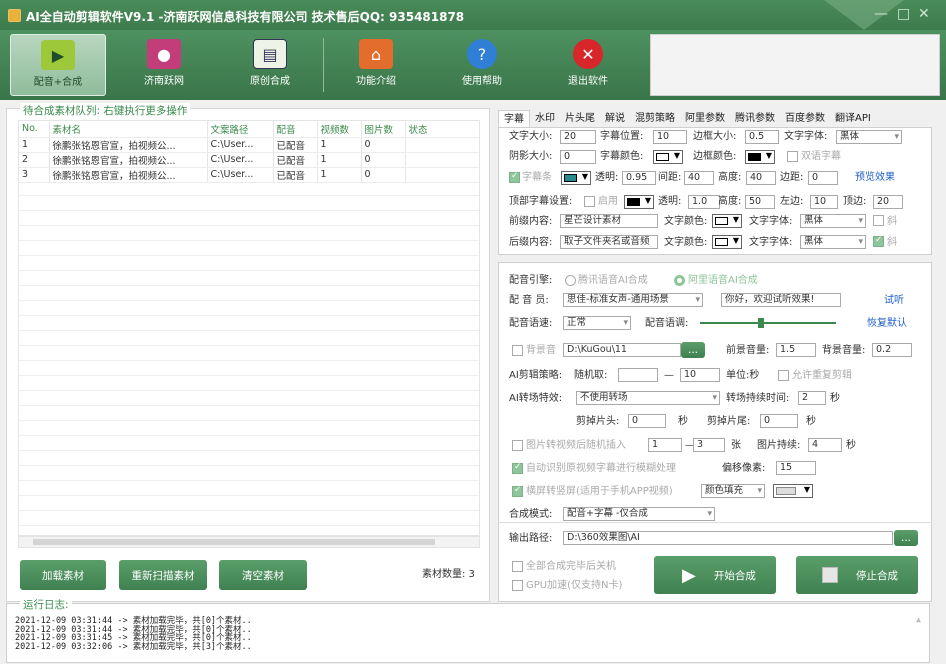 The width and height of the screenshot is (946, 664). I want to click on subtitle-bar-checkbox, so click(514, 177).